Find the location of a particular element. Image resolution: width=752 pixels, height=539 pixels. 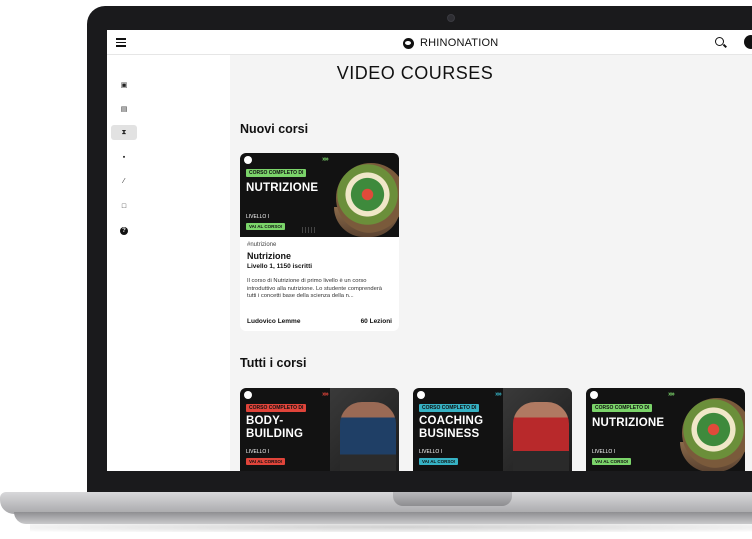

laptop-base is located at coordinates (376, 503).